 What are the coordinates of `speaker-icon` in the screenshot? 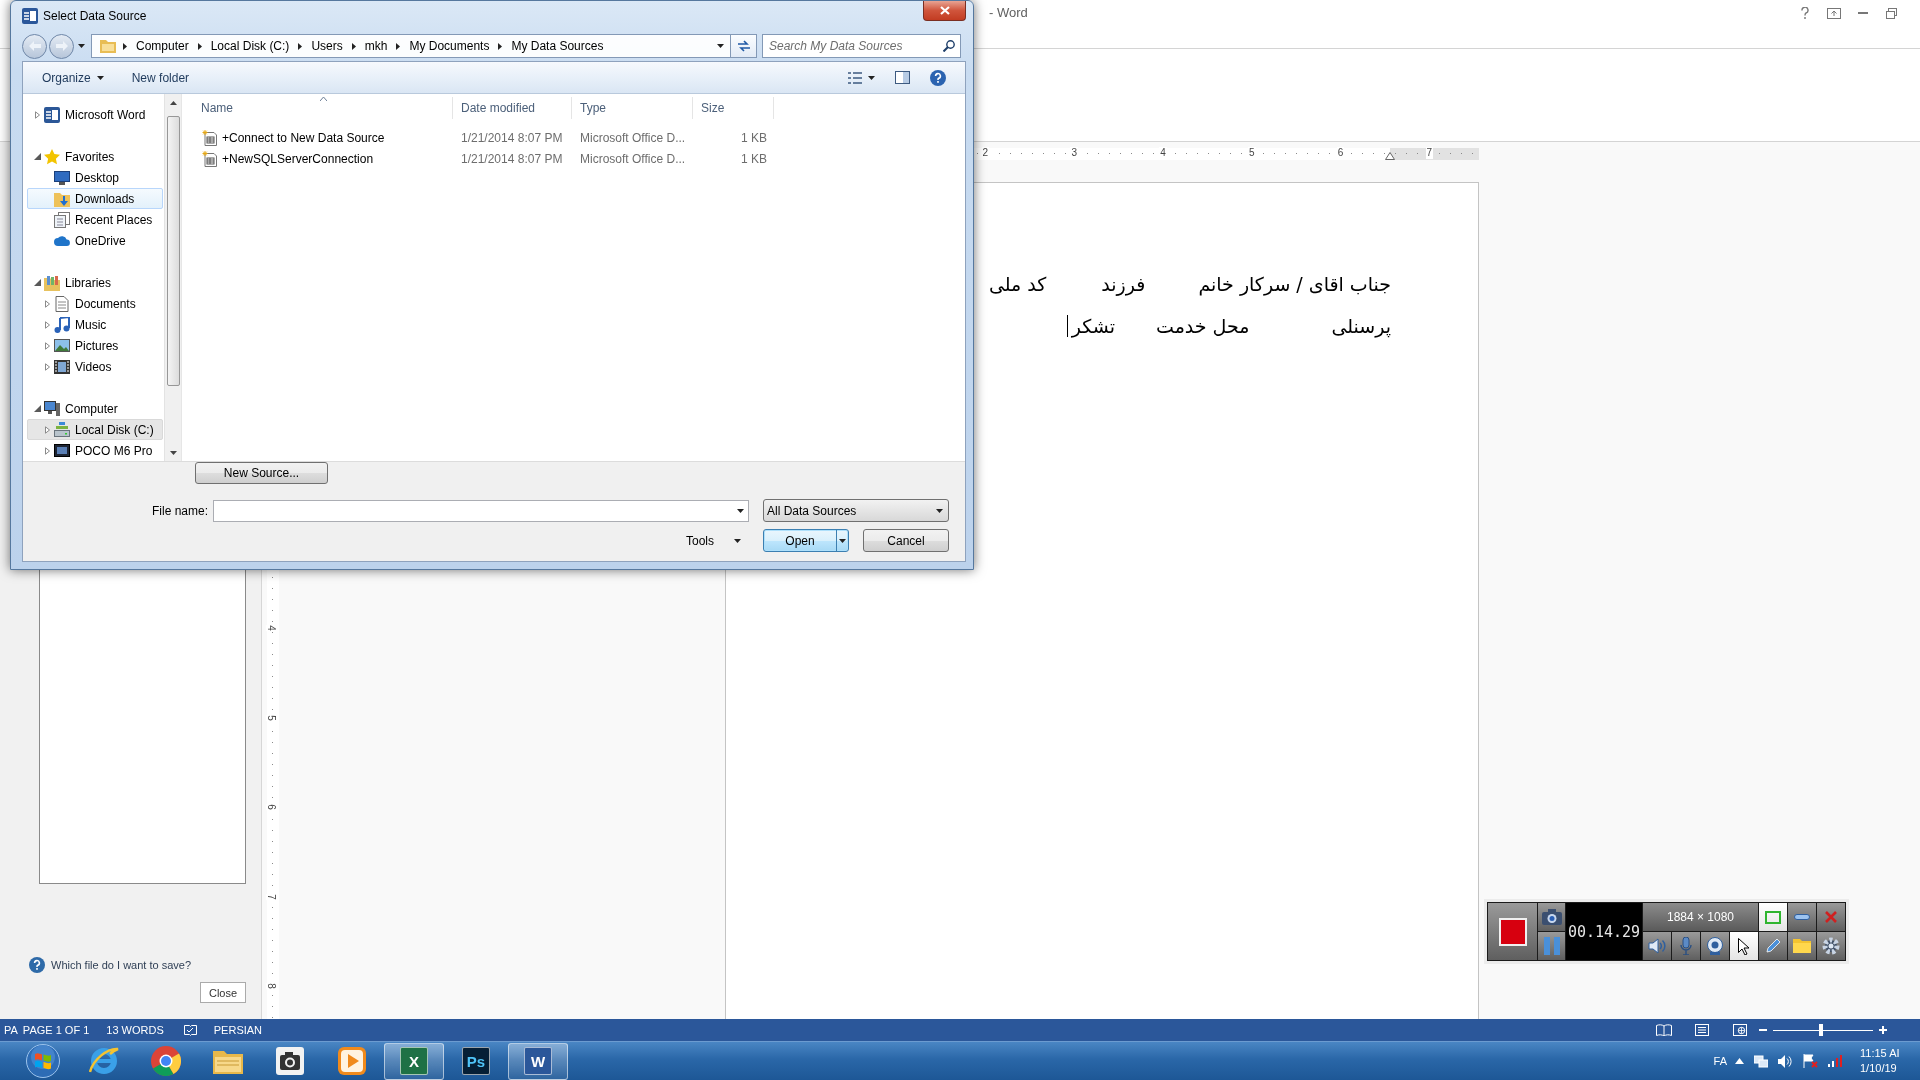 It's located at (1785, 1061).